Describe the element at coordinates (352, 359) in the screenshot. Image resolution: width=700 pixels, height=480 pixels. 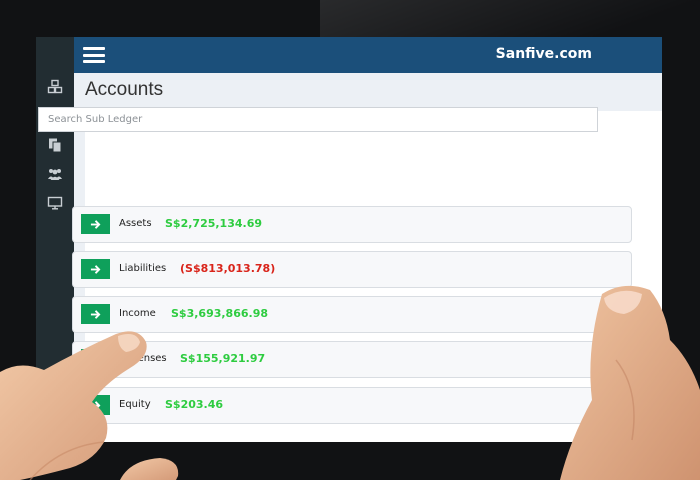
I see `account-row-expenses: Expenses S$155,921.97` at that location.